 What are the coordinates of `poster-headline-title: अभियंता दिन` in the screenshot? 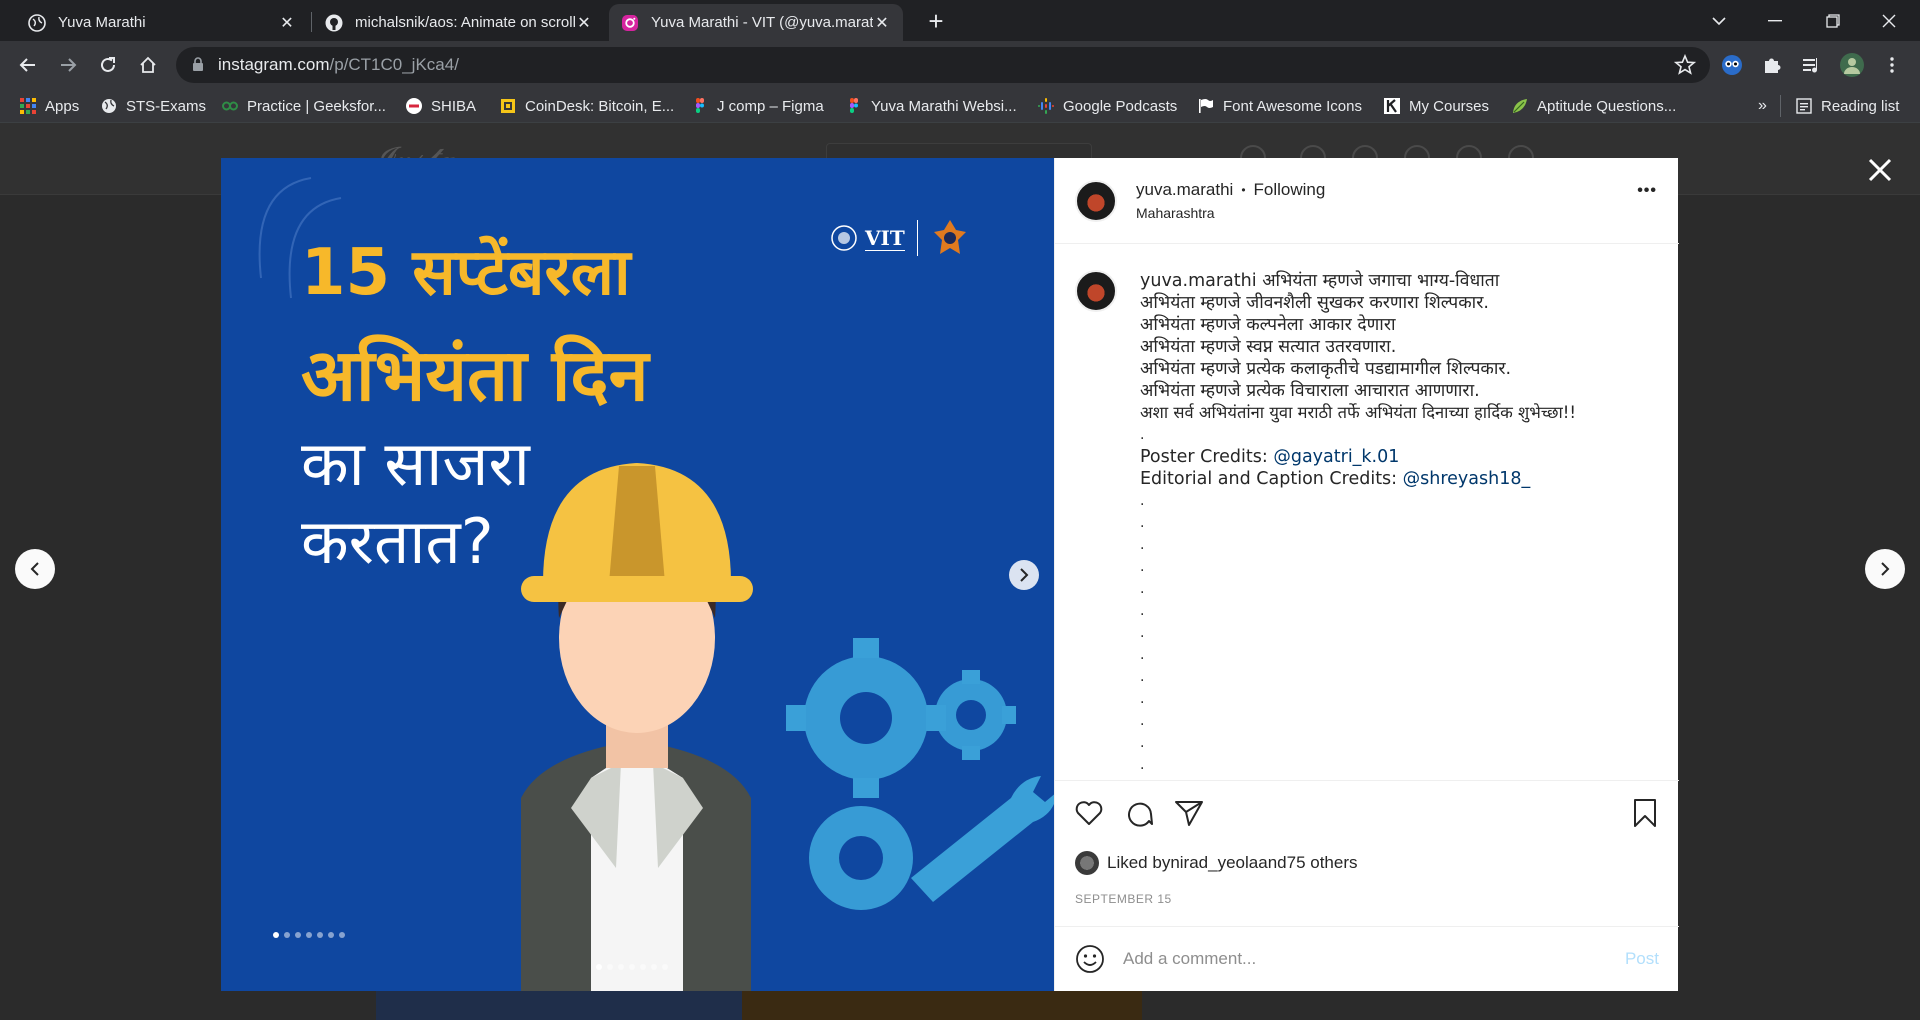 It's located at (475, 375).